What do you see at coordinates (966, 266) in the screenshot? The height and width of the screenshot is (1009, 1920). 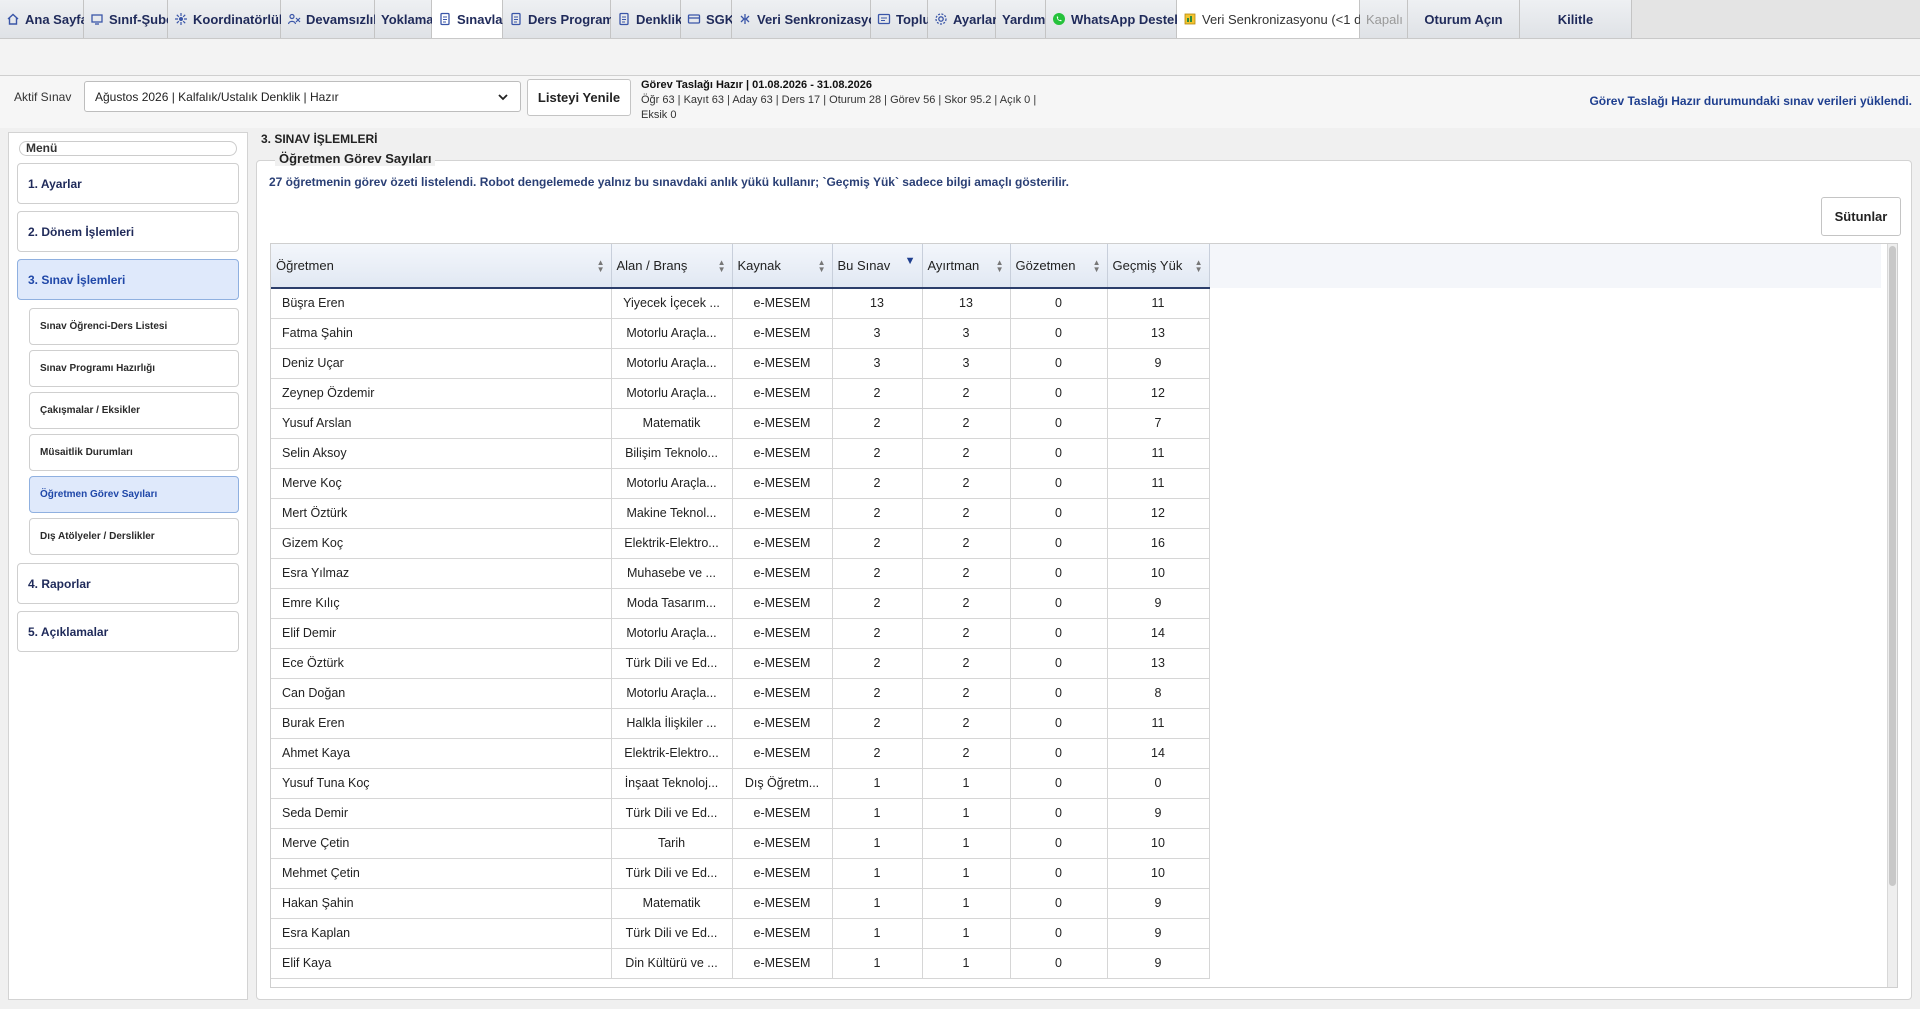 I see `column-header-examiner: Ayırtman ▲ ▼` at bounding box center [966, 266].